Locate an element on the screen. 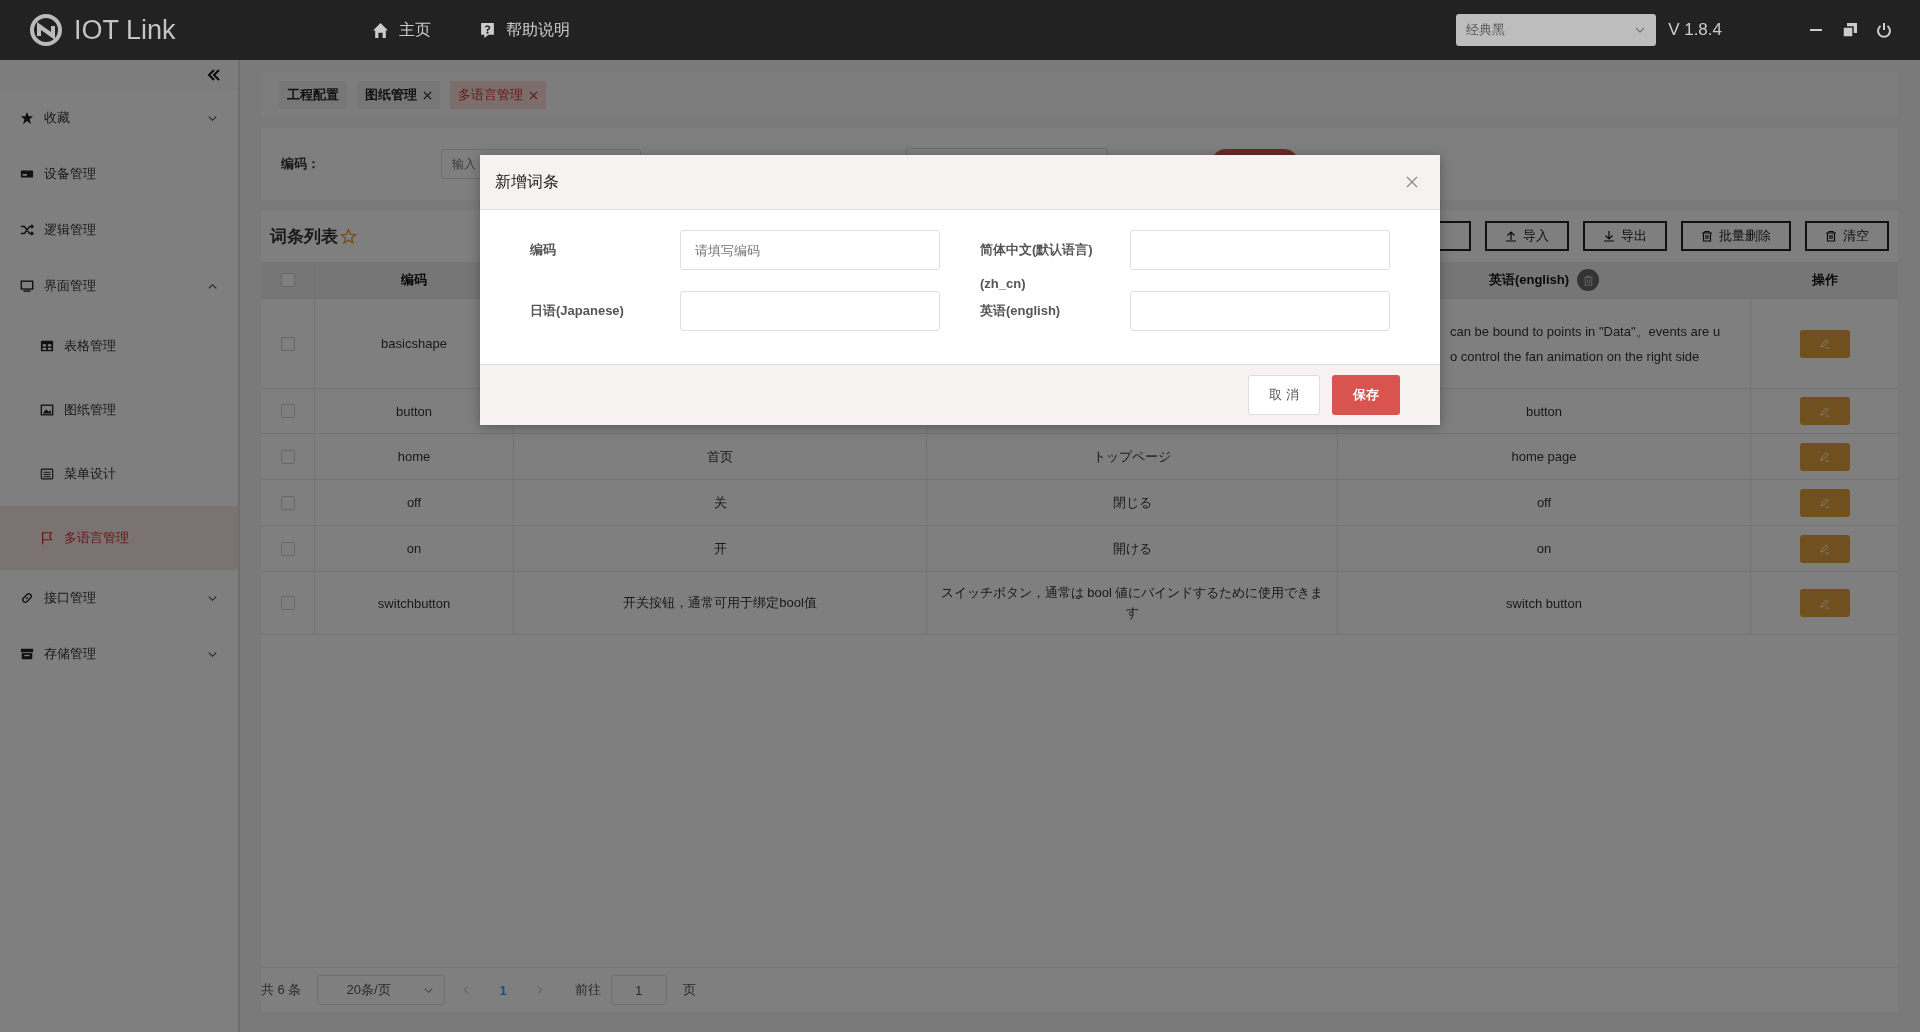 Image resolution: width=1920 pixels, height=1032 pixels. filter-label: 编码： is located at coordinates (301, 164).